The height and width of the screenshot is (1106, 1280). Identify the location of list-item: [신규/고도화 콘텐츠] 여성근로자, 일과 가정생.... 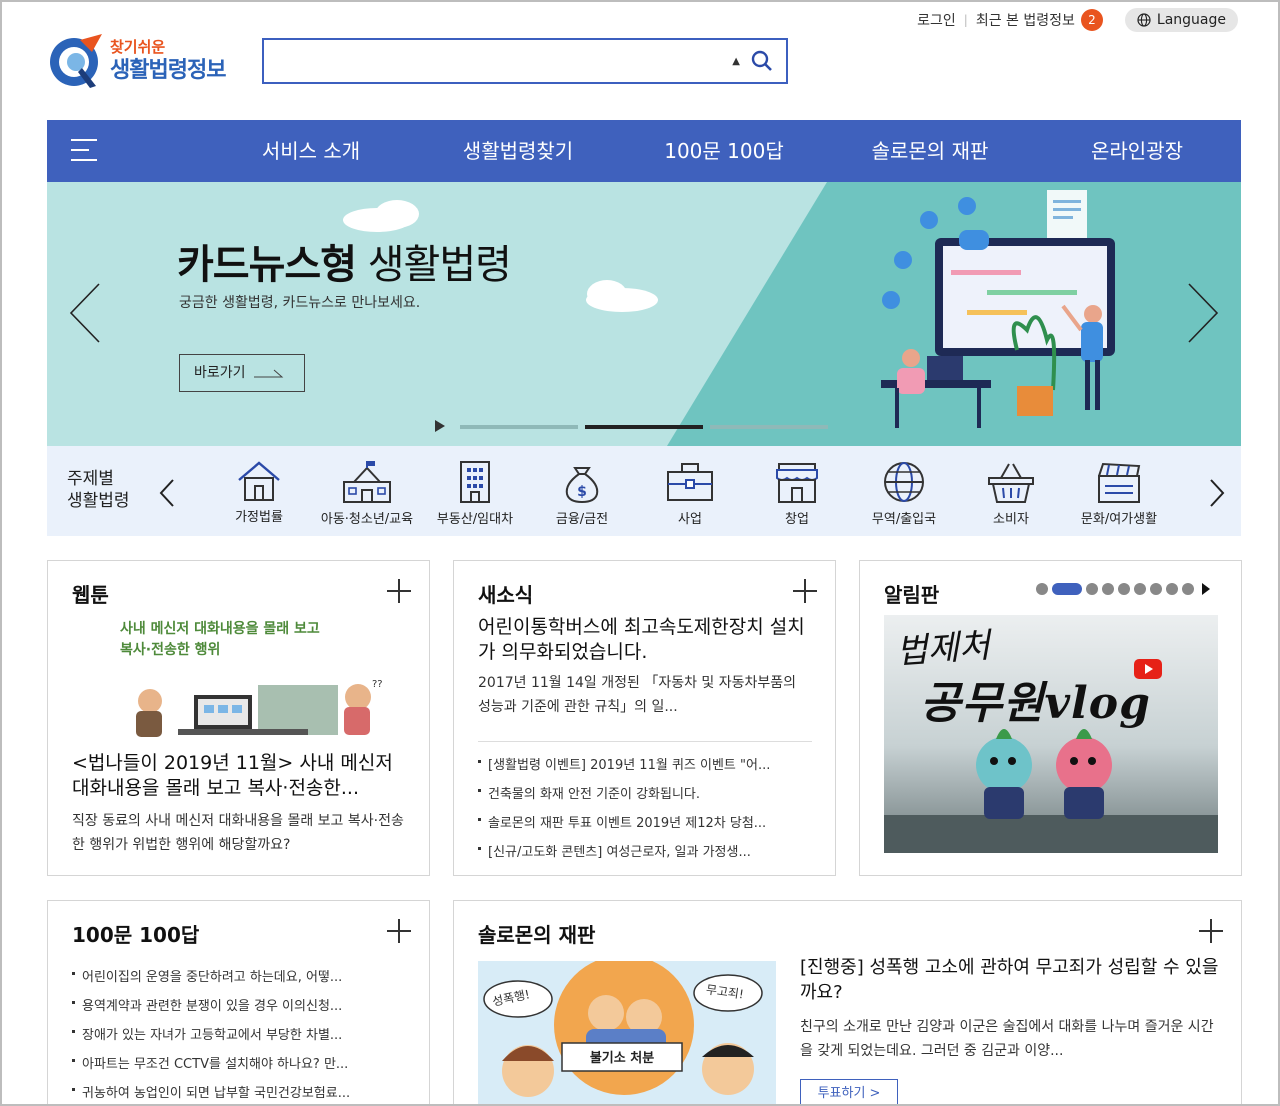
(645, 852).